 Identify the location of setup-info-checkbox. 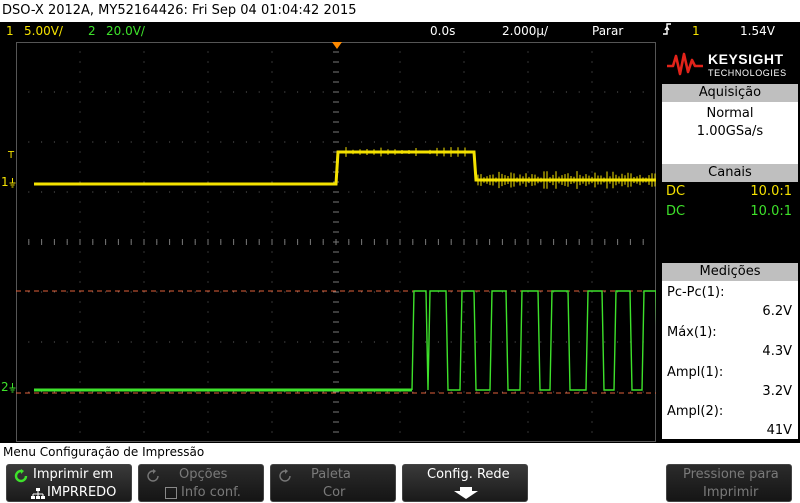
(171, 493).